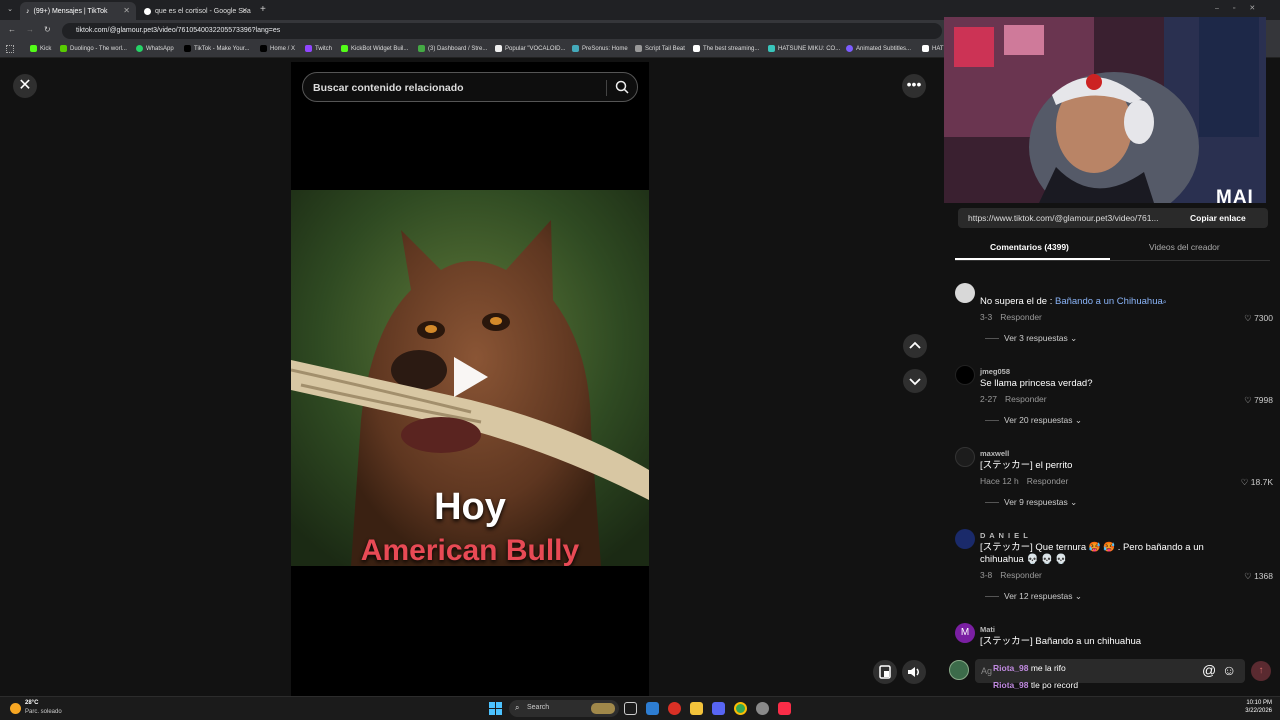 The height and width of the screenshot is (720, 1280). Describe the element at coordinates (1024, 481) in the screenshot. I see `comment-meta: Hace 12 h Responder` at that location.